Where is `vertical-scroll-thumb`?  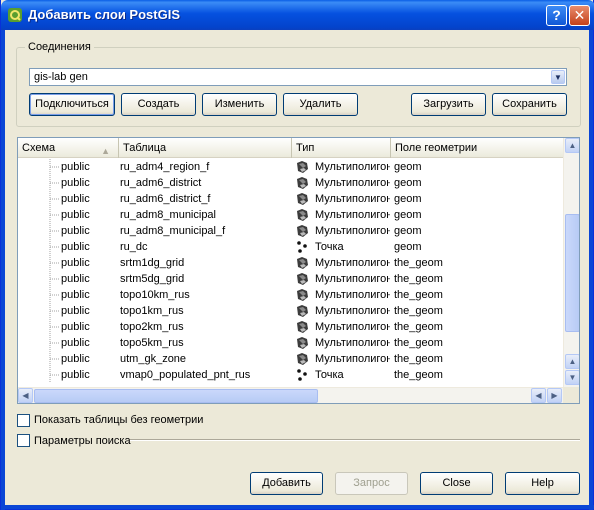
vertical-scroll-thumb is located at coordinates (572, 273).